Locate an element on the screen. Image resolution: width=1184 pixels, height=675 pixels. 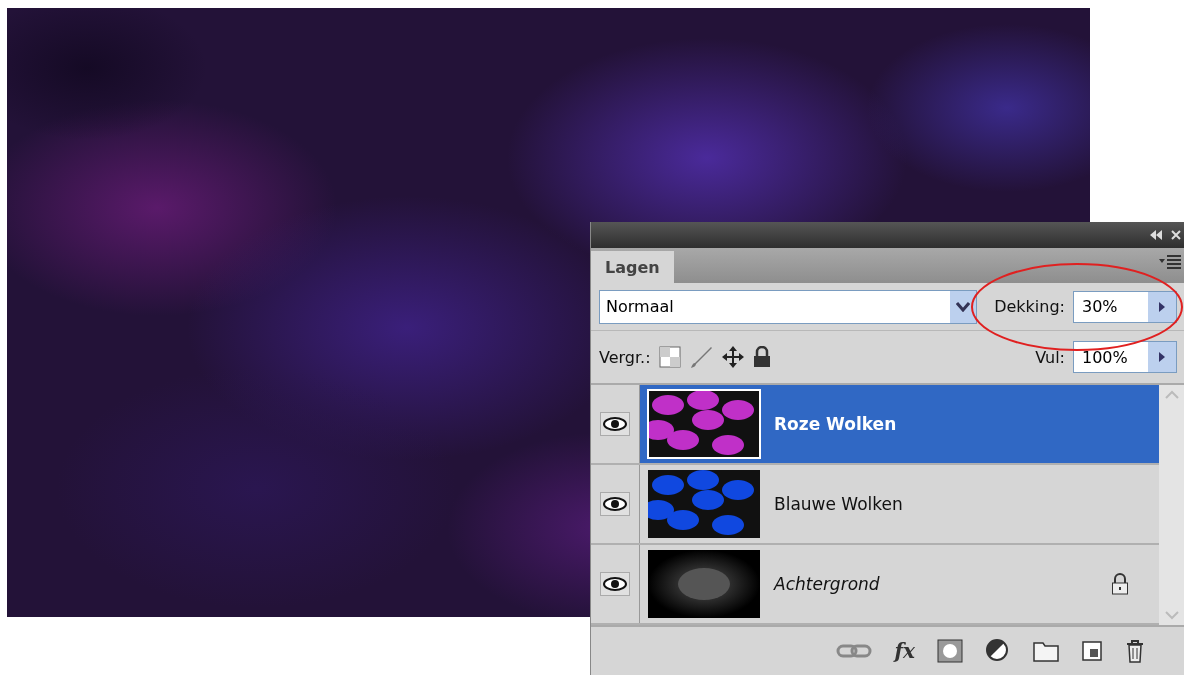
layer-row: Blauwe Wolken is located at coordinates (899, 504).